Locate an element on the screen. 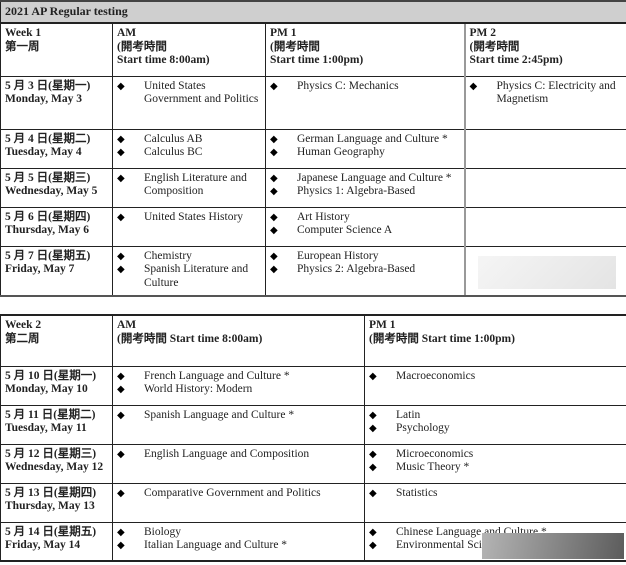  subject-name: Psychology is located at coordinates (423, 428).